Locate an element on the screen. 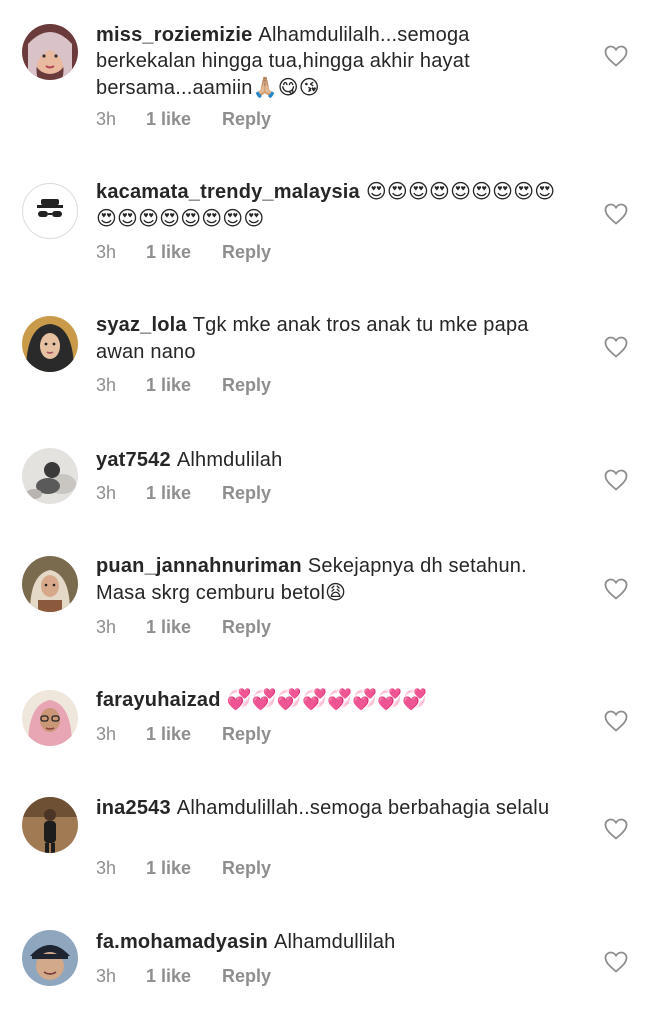  comment-body: Alhmdulilah is located at coordinates (229, 460).